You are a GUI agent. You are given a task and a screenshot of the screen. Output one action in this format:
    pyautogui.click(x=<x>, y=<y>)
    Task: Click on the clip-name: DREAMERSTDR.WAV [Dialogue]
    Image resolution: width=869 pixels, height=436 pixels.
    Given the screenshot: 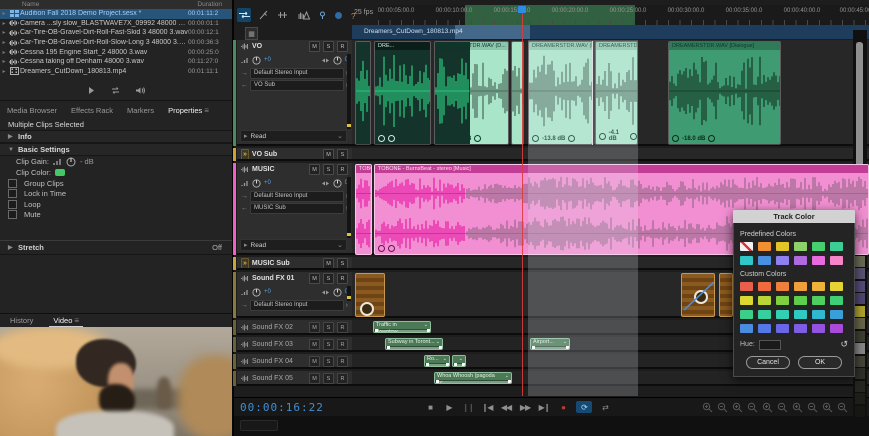 What is the action you would take?
    pyautogui.click(x=724, y=46)
    